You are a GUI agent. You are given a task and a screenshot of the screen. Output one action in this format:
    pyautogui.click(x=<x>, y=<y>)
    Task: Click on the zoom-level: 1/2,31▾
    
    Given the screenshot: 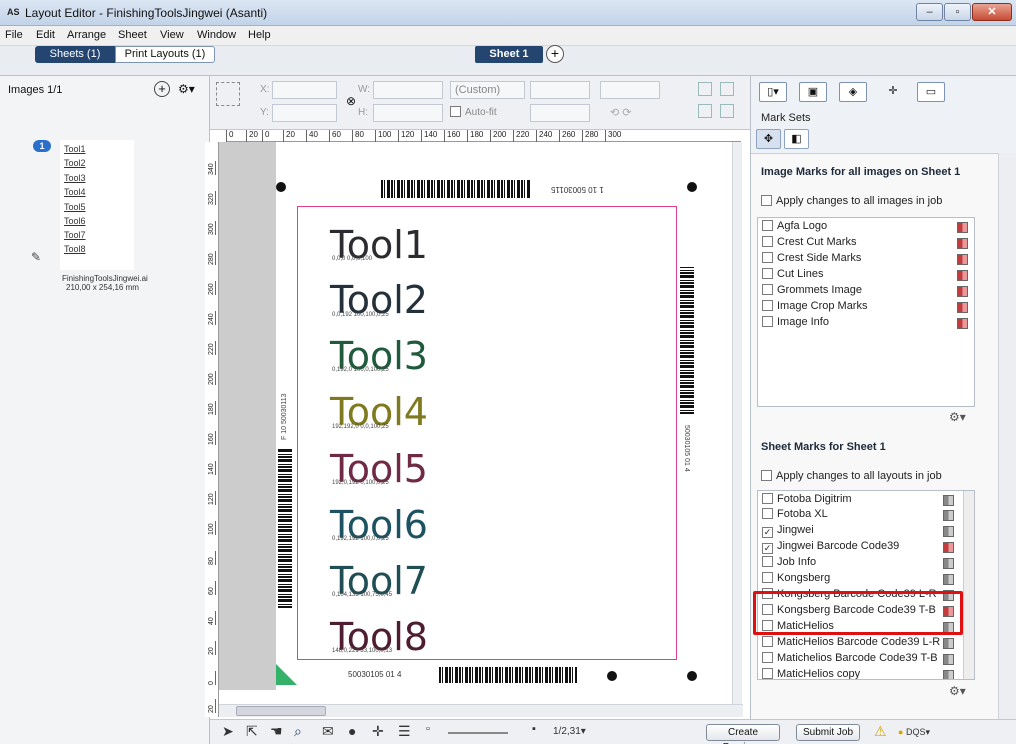 What is the action you would take?
    pyautogui.click(x=569, y=731)
    